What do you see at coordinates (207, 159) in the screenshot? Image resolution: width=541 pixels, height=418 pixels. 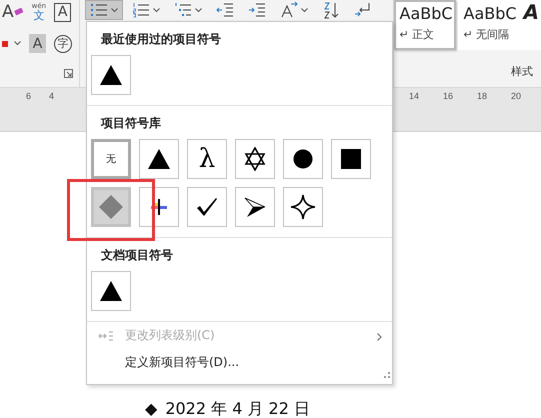 I see `bullet-option: λ` at bounding box center [207, 159].